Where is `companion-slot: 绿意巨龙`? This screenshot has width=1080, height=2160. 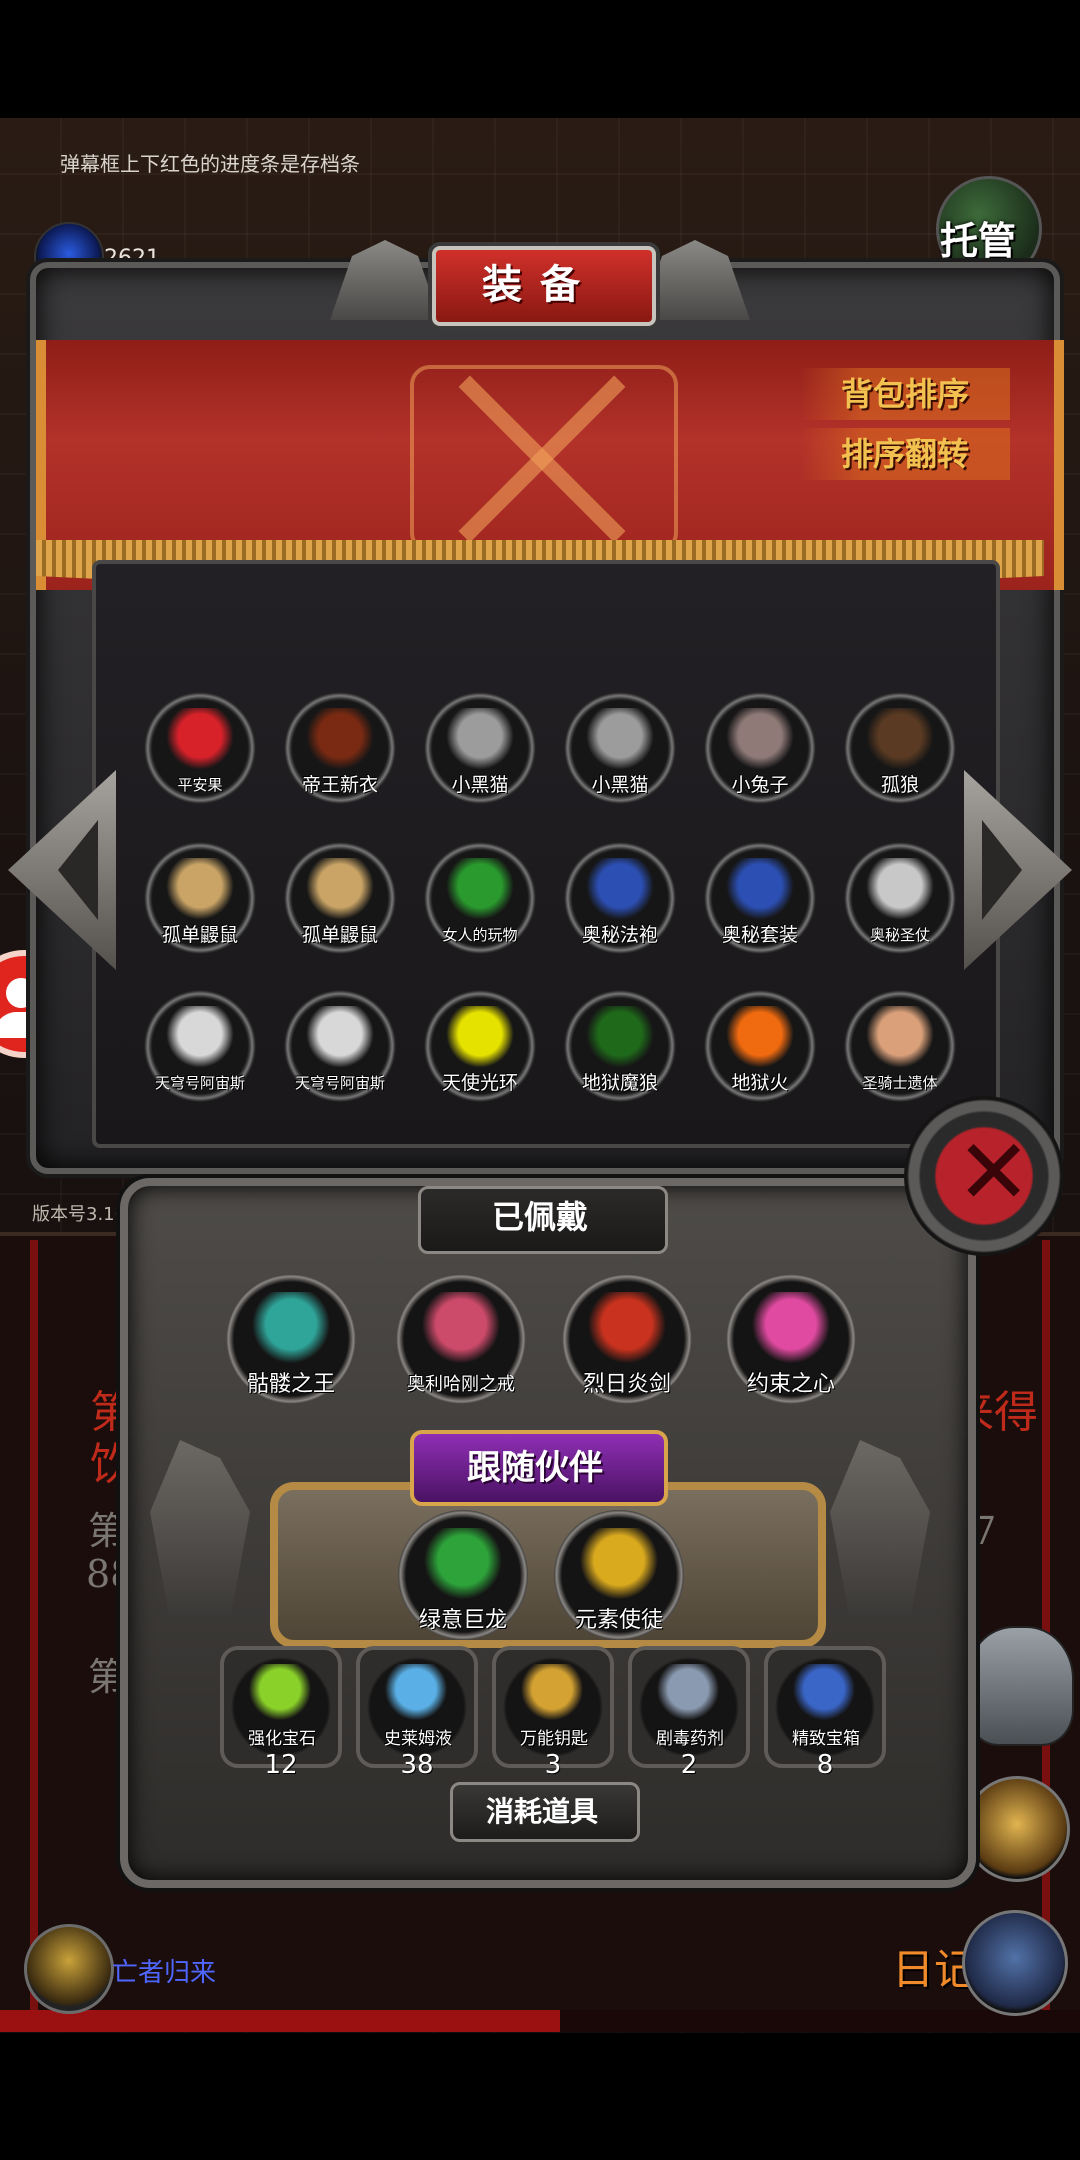 companion-slot: 绿意巨龙 is located at coordinates (463, 1575).